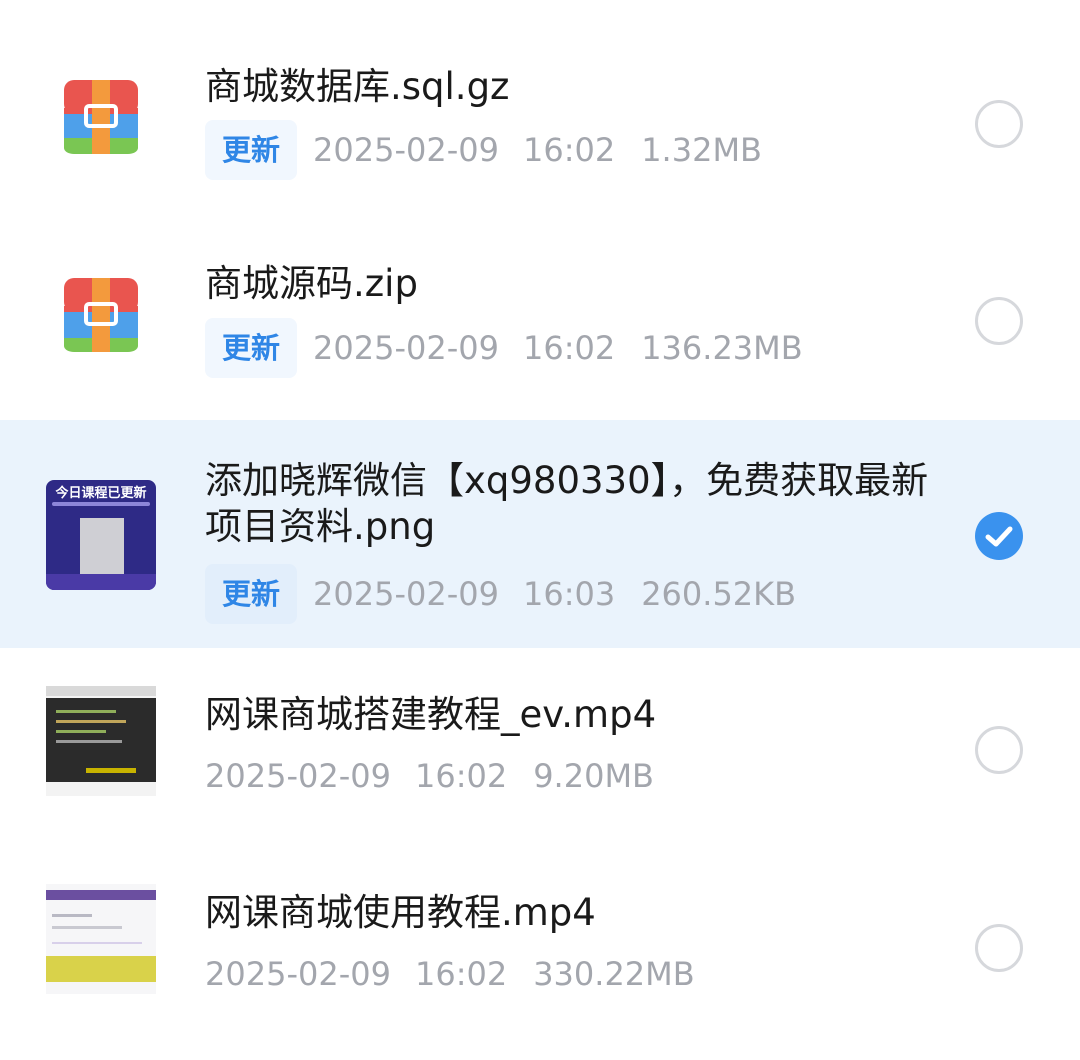  What do you see at coordinates (567, 503) in the screenshot?
I see `file-name: 添加晓辉微信【xq980330】，免费获取最新项目资料.png` at bounding box center [567, 503].